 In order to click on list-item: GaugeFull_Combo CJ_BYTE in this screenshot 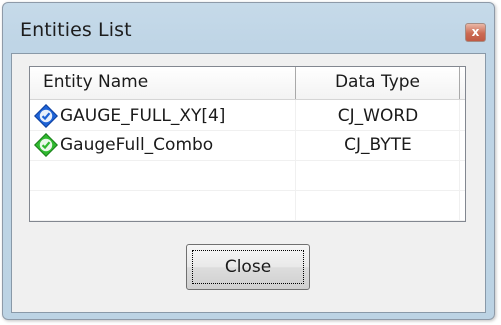, I will do `click(247, 145)`.